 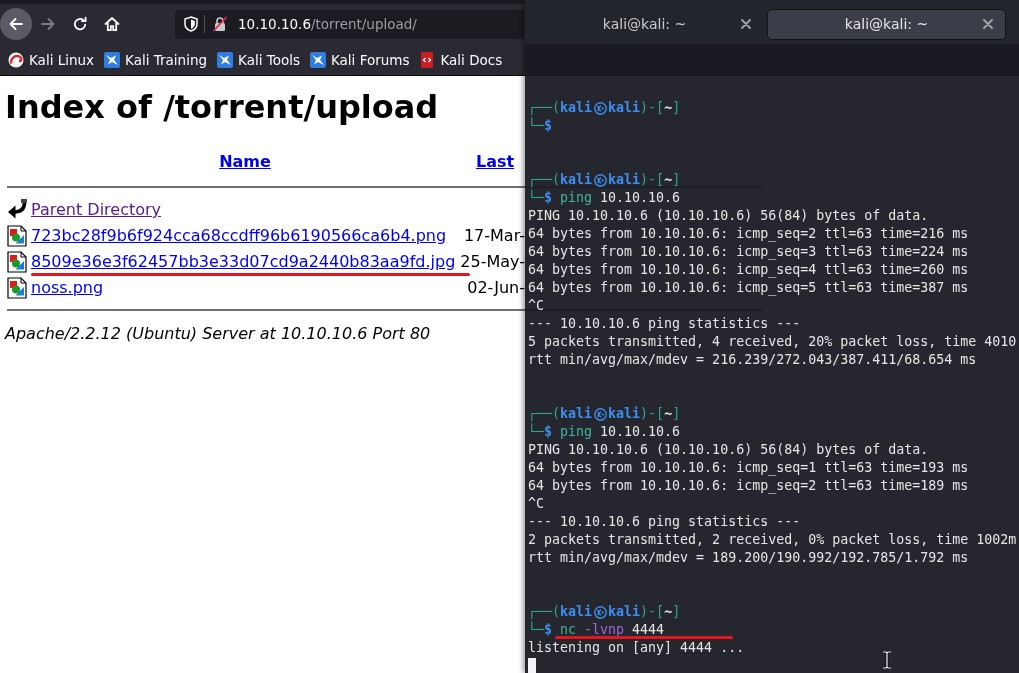 I want to click on curved-arrow-icon, so click(x=17, y=210).